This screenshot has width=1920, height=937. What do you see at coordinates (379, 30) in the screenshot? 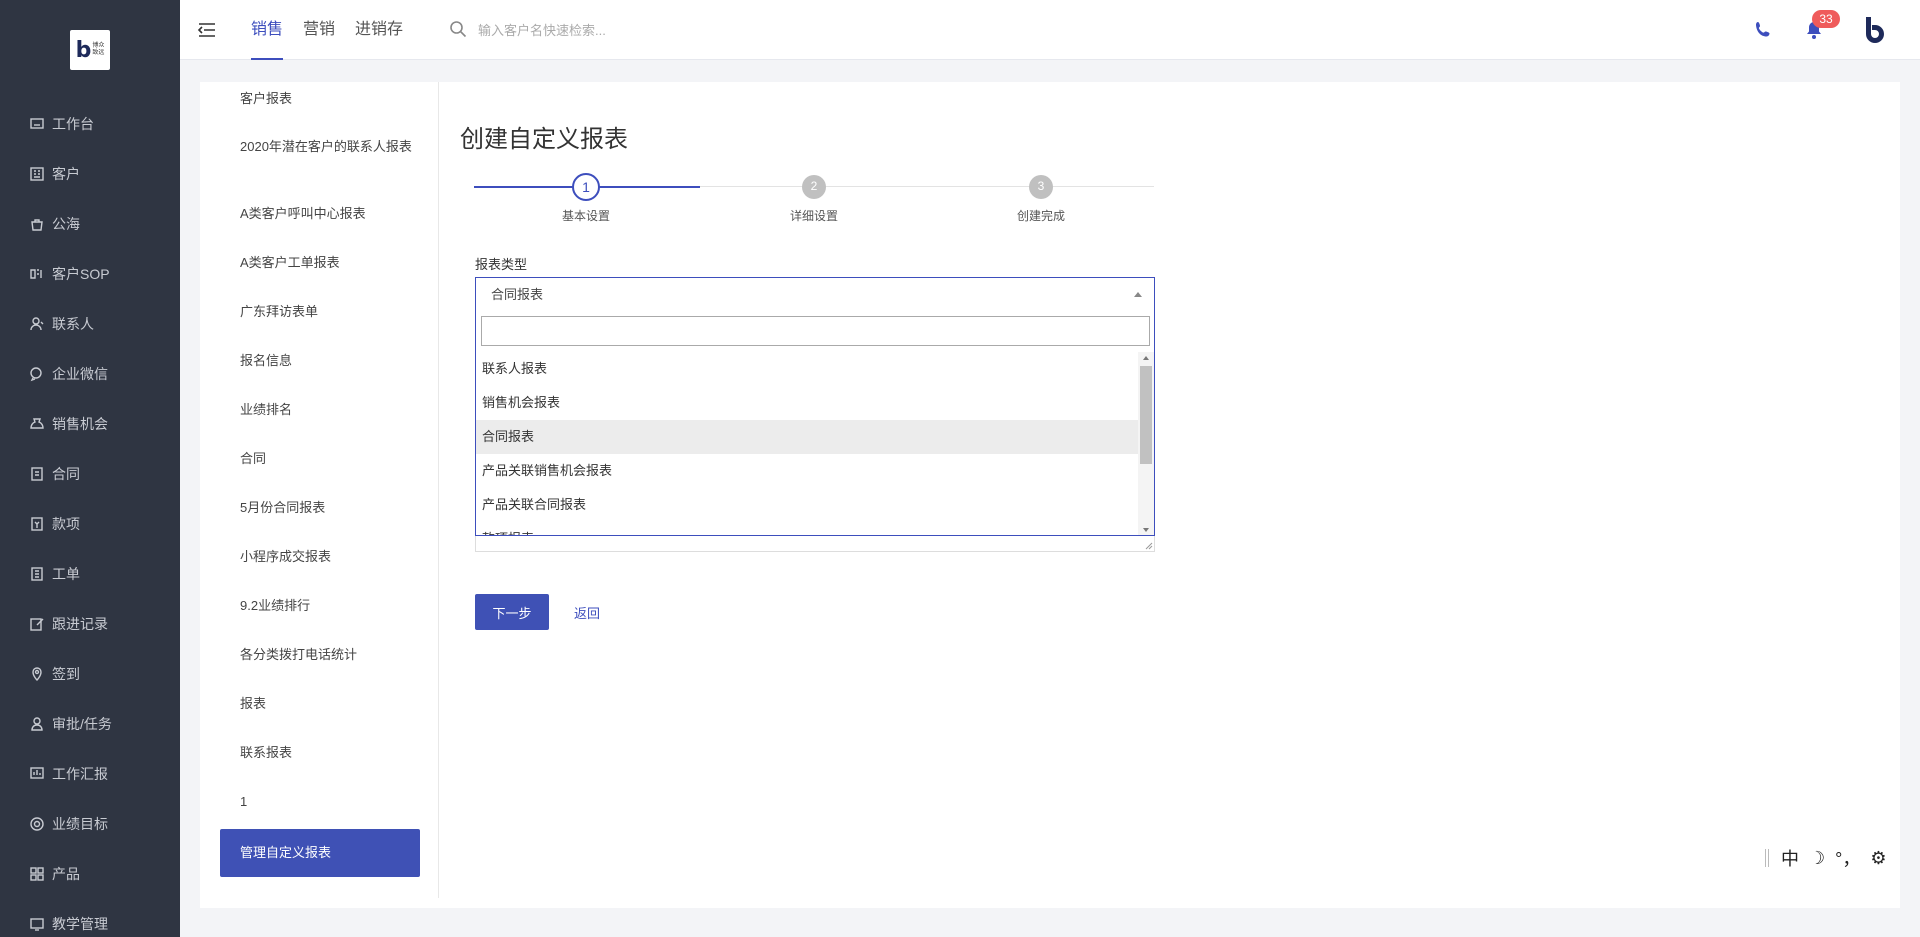
I see `tab-inventory: 进销存` at bounding box center [379, 30].